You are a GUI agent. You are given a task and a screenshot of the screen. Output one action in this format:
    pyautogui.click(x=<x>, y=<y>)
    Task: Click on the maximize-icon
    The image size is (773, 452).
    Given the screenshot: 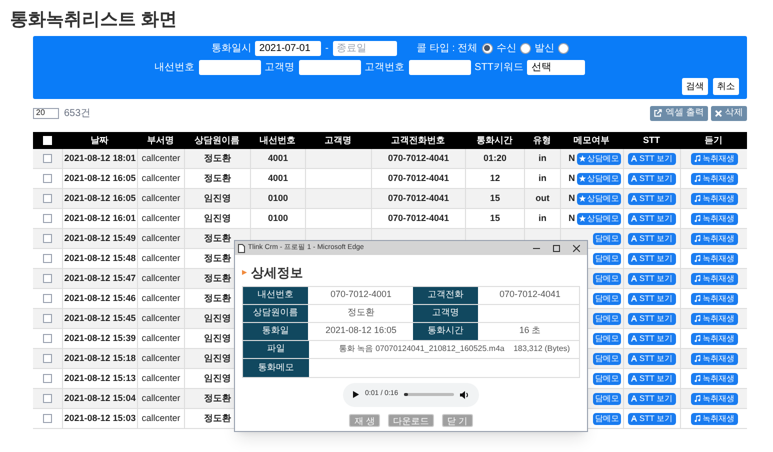 What is the action you would take?
    pyautogui.click(x=556, y=248)
    